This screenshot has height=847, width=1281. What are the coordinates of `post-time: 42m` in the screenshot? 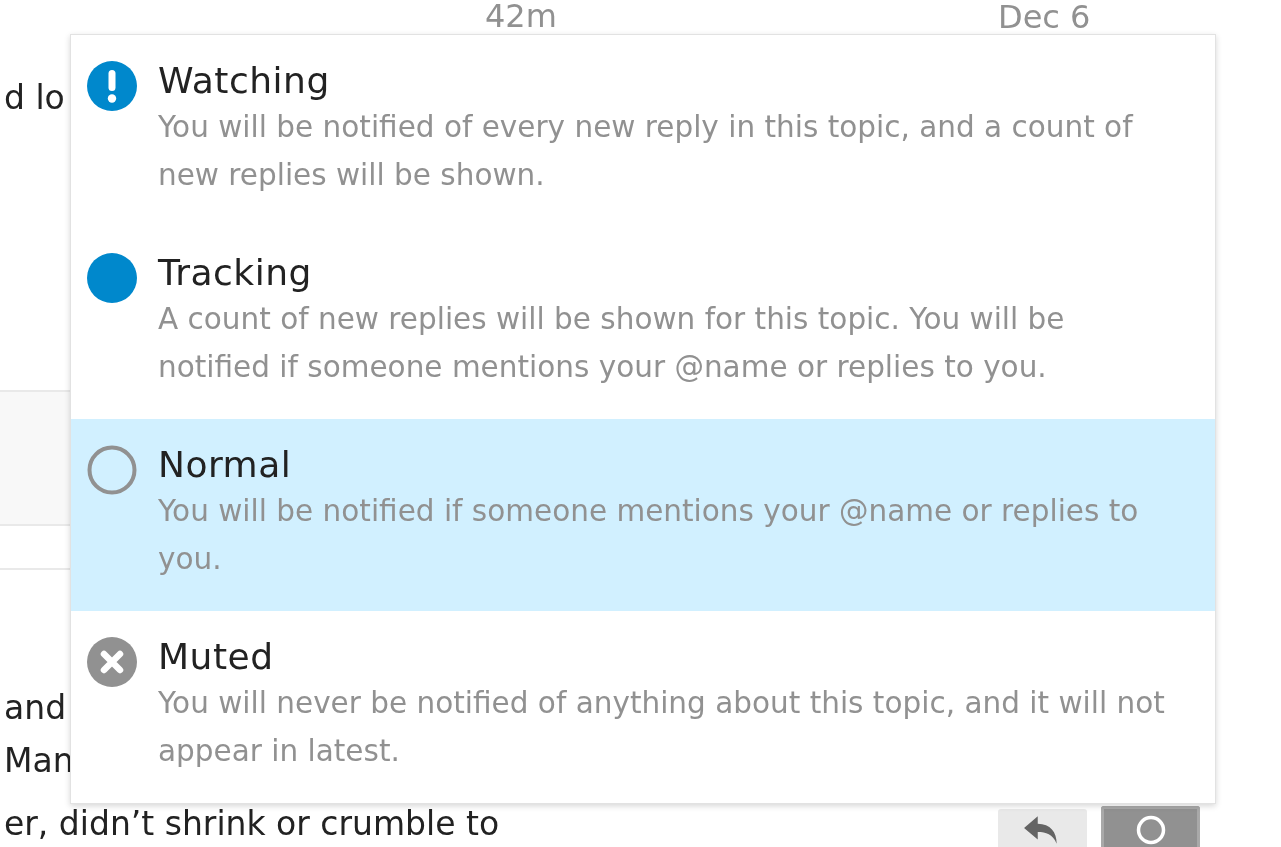 It's located at (521, 17).